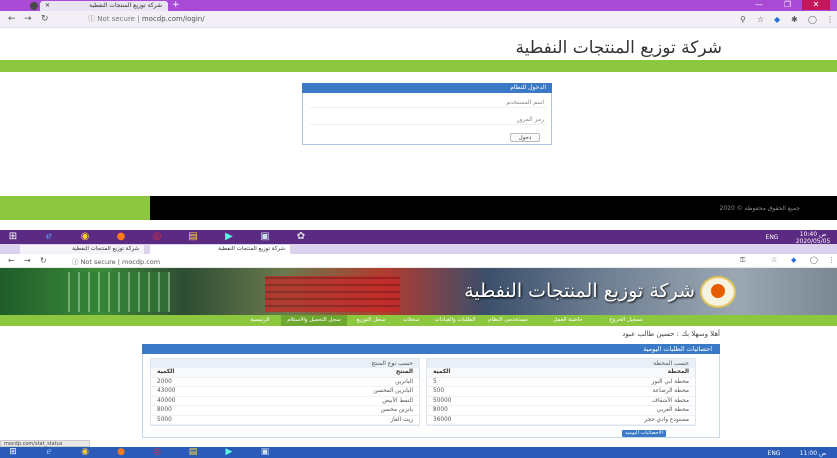 The width and height of the screenshot is (837, 458). What do you see at coordinates (201, 410) in the screenshot?
I see `qty-cell: 8000` at bounding box center [201, 410].